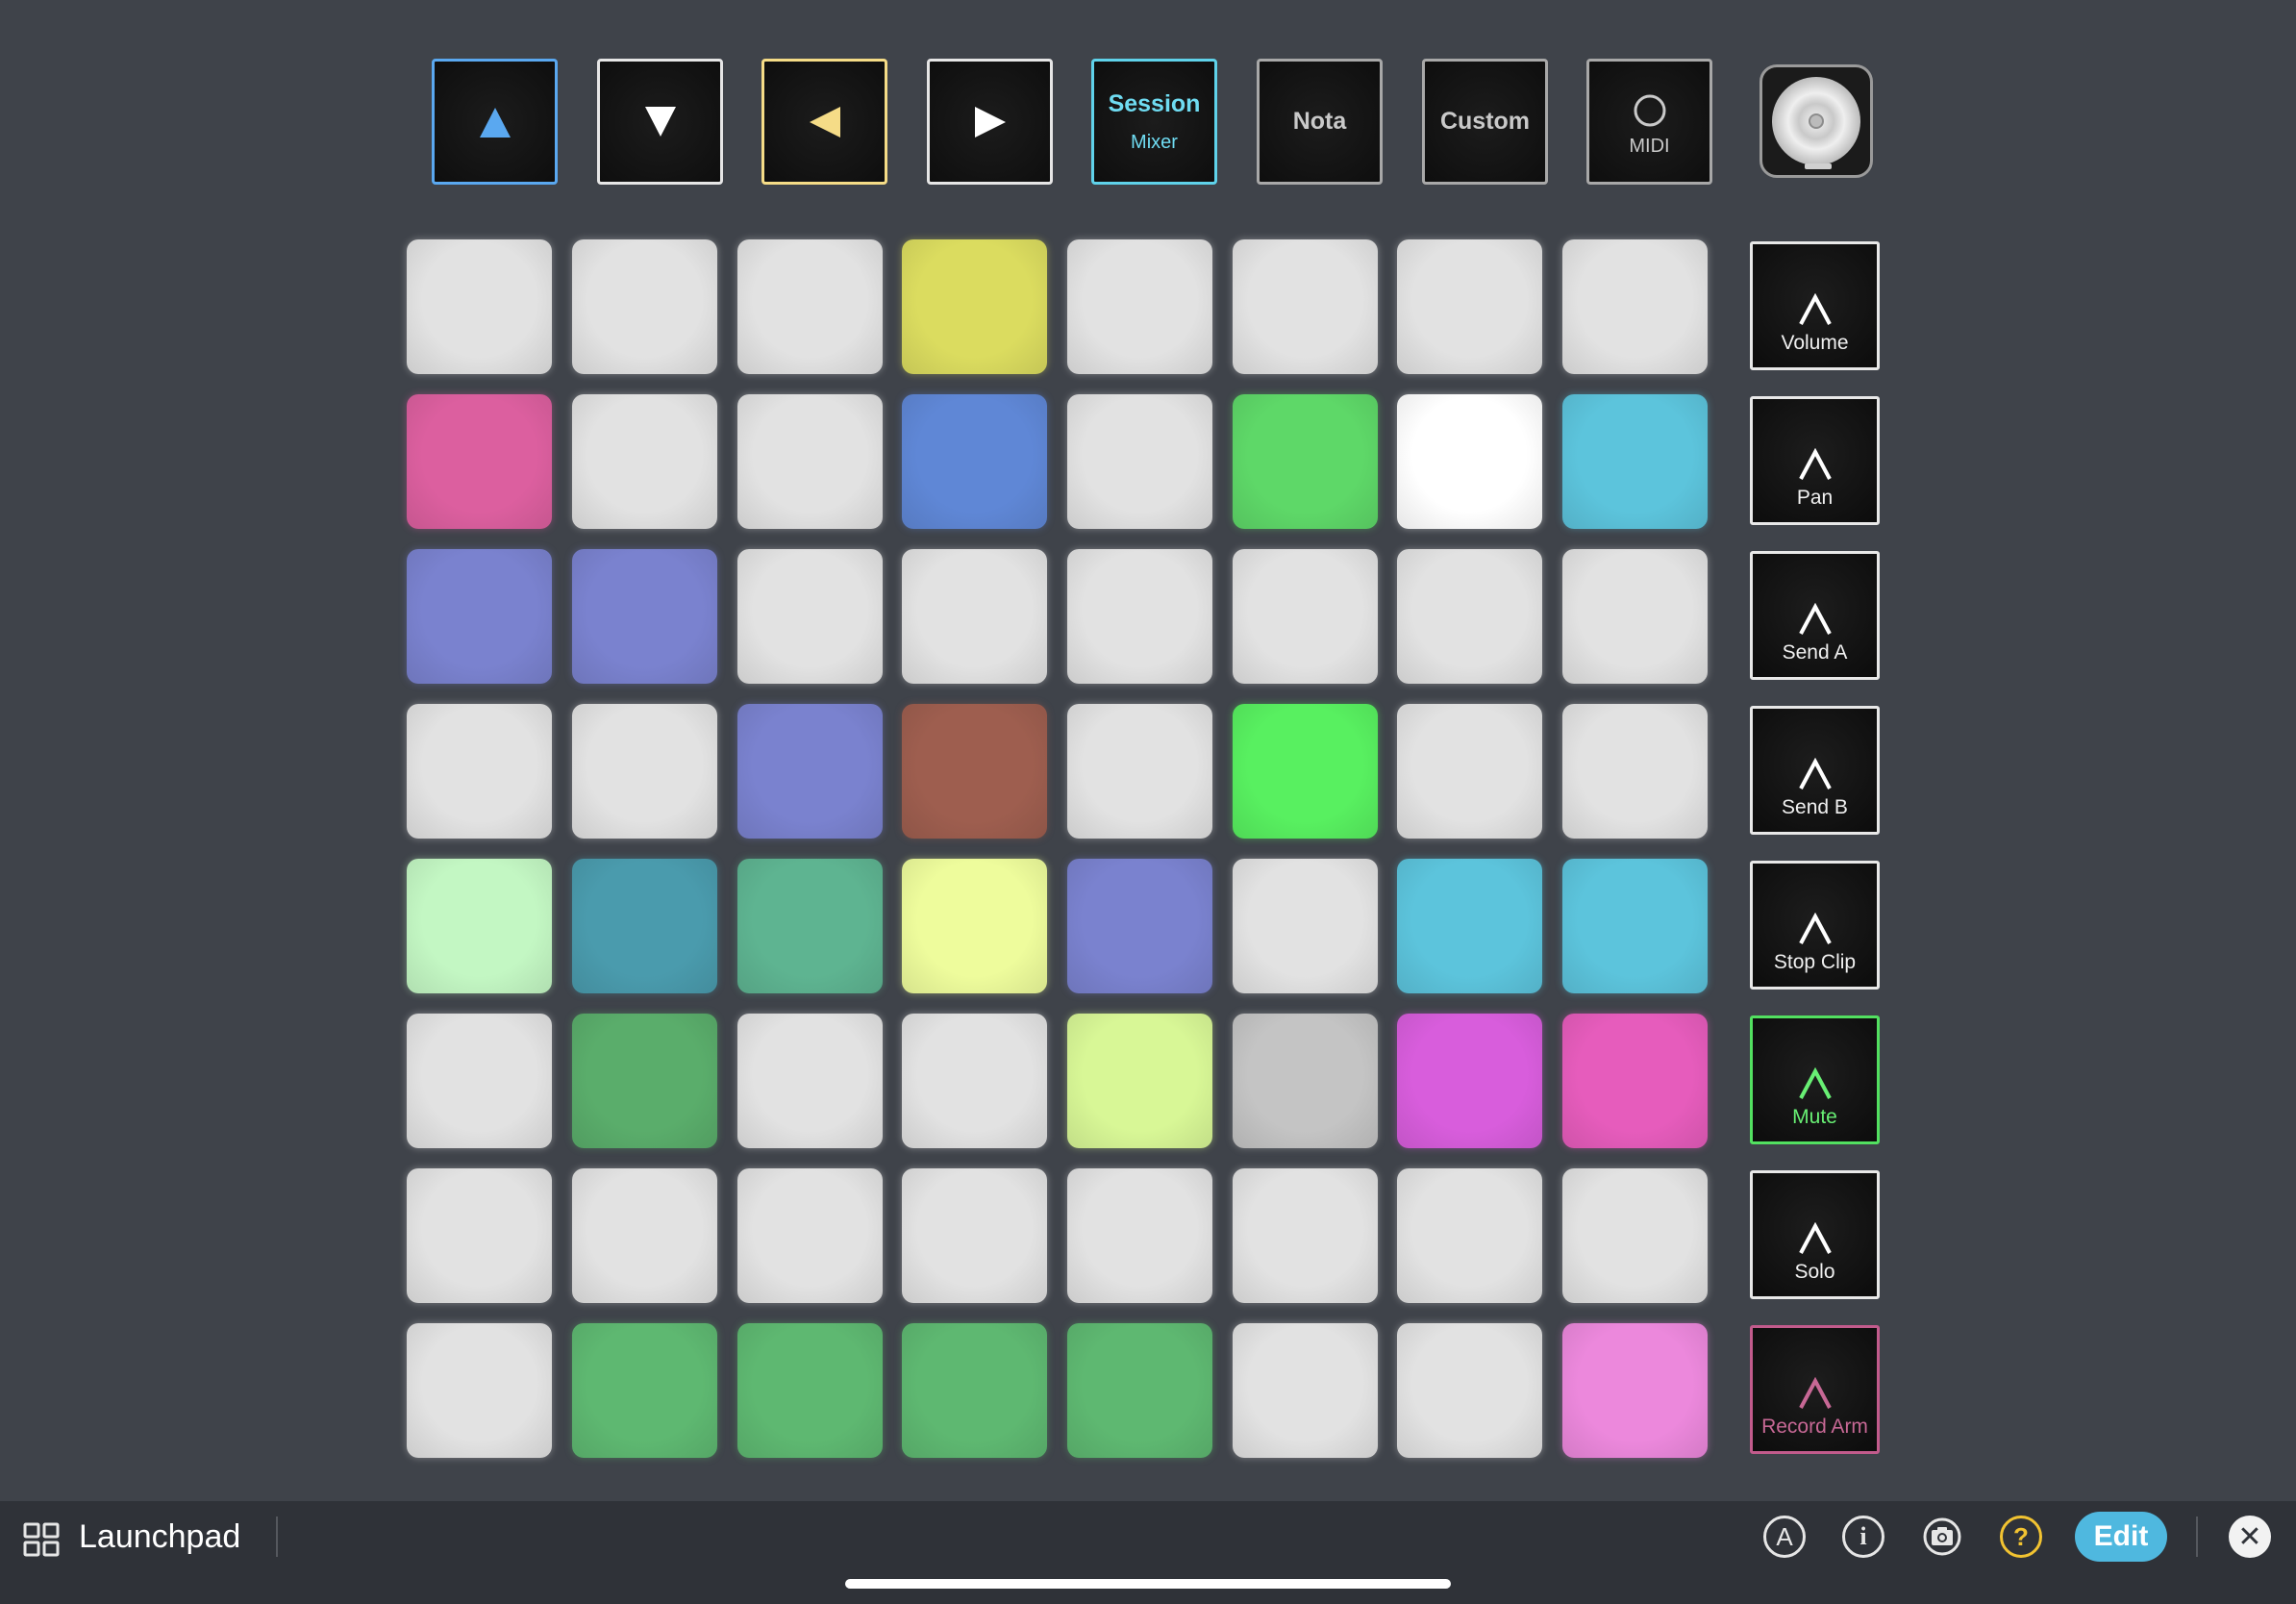 This screenshot has height=1604, width=2296. I want to click on scroll-left-button, so click(824, 122).